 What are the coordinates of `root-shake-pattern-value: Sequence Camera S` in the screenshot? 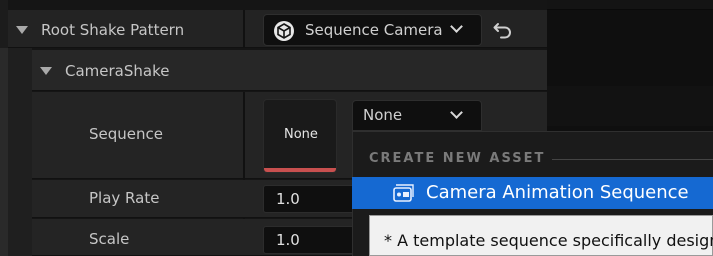 It's located at (373, 30).